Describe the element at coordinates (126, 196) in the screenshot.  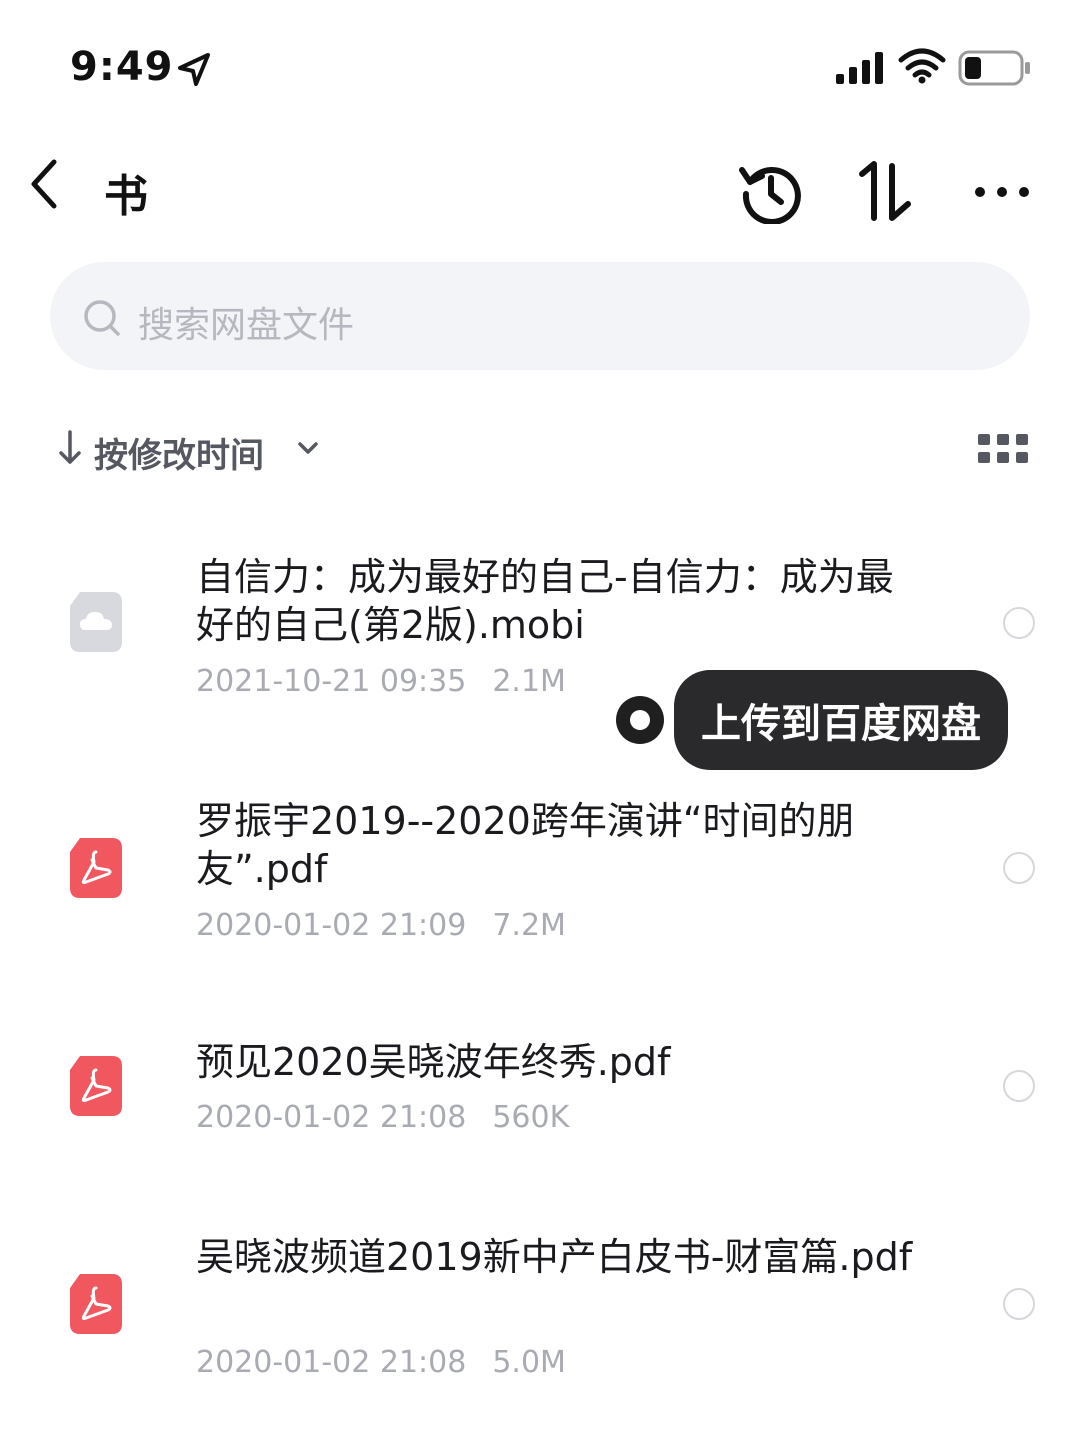
I see `page-title: 书` at that location.